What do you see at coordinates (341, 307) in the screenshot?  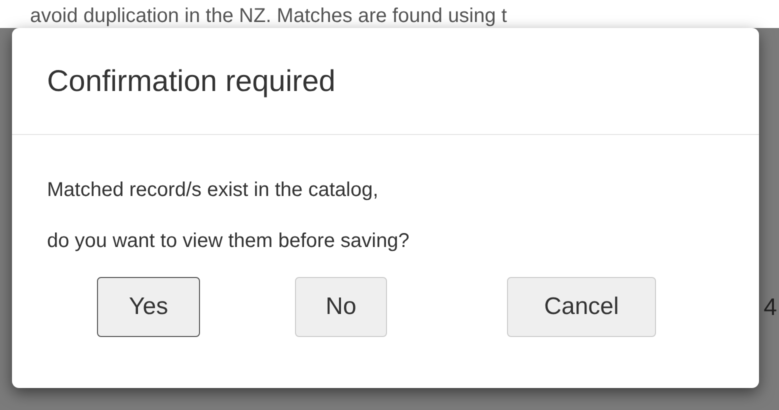 I see `dialog-button: No` at bounding box center [341, 307].